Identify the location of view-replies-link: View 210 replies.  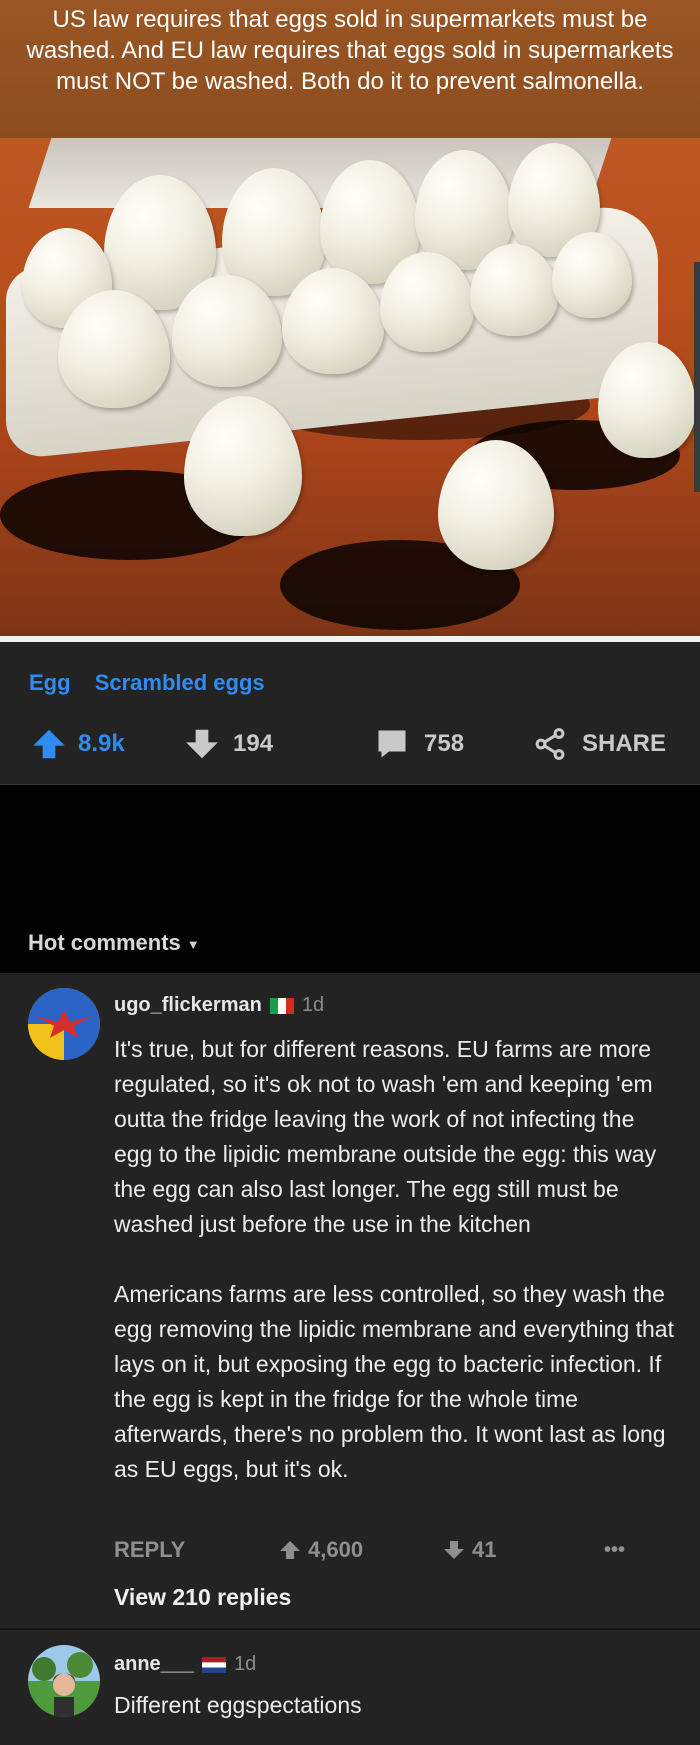
(202, 1597).